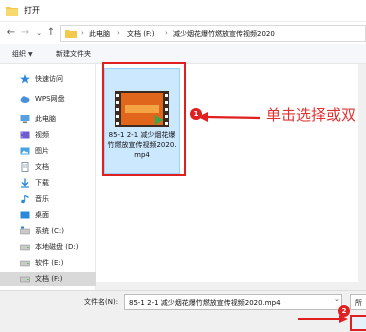 This screenshot has width=366, height=332. I want to click on window-title: 打开, so click(32, 10).